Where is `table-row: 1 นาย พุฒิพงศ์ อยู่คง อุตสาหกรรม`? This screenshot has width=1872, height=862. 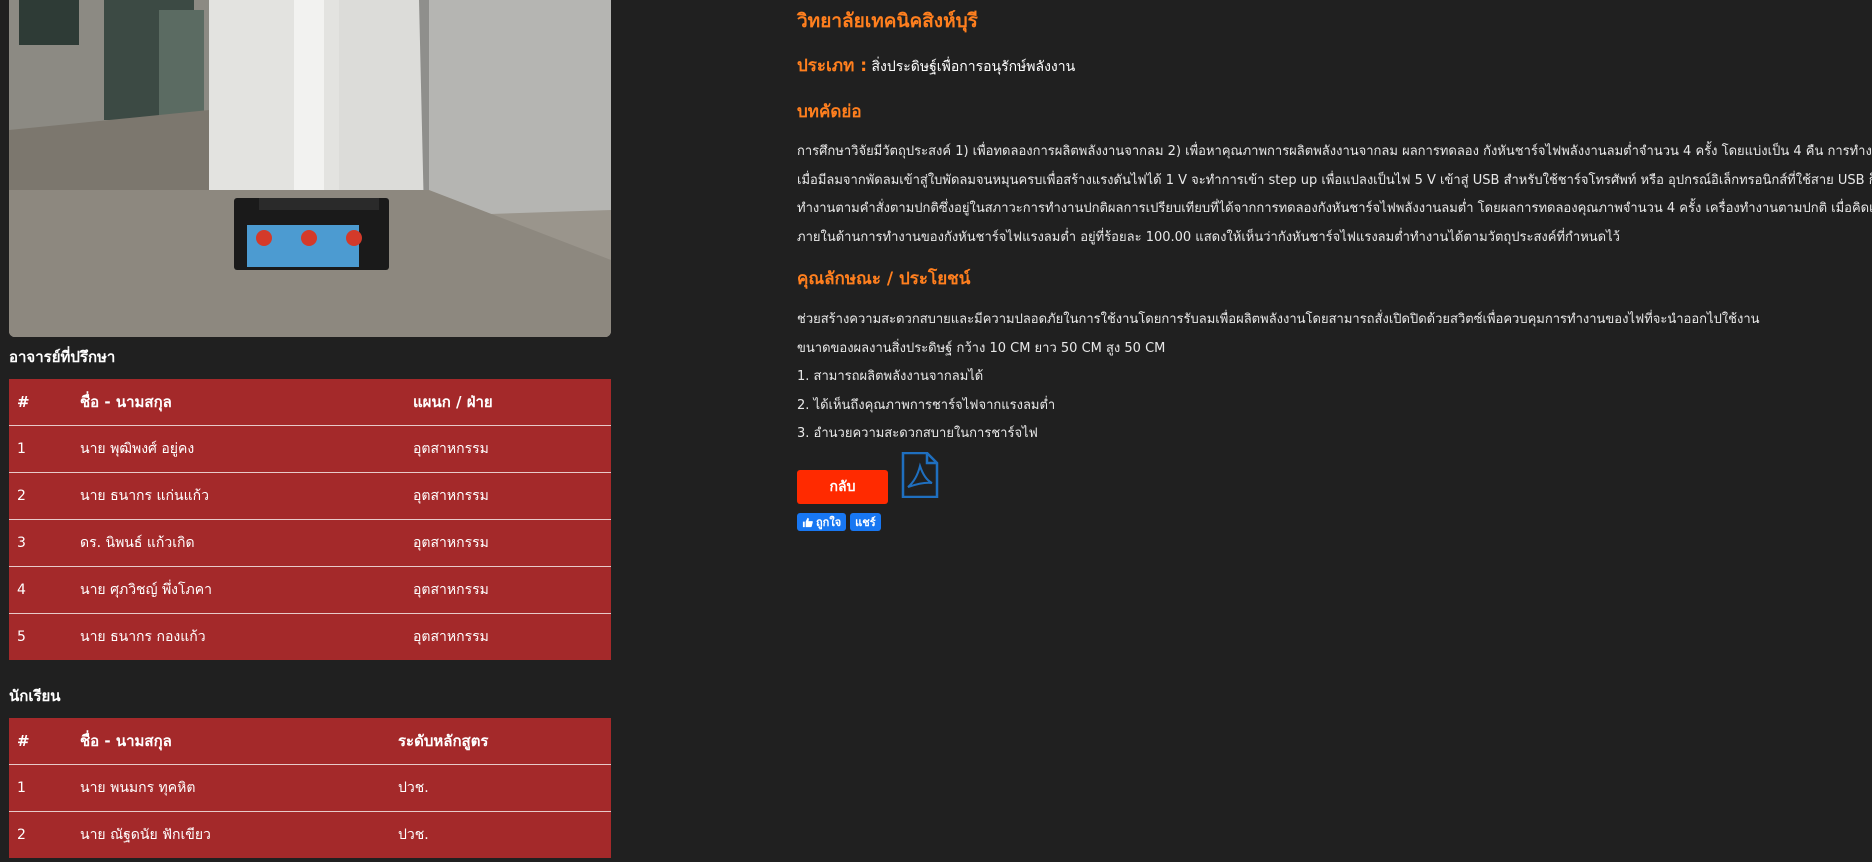 table-row: 1 นาย พุฒิพงศ์ อยู่คง อุตสาหกรรม is located at coordinates (310, 449).